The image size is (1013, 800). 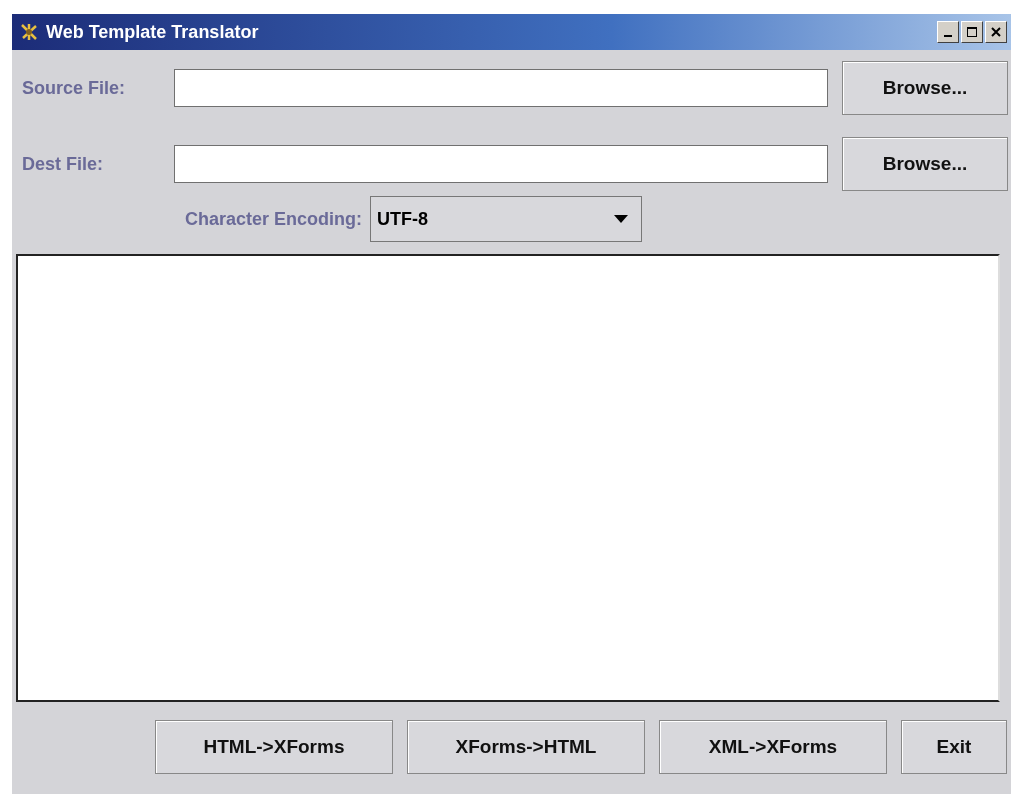 What do you see at coordinates (954, 747) in the screenshot?
I see `action-button: Exit` at bounding box center [954, 747].